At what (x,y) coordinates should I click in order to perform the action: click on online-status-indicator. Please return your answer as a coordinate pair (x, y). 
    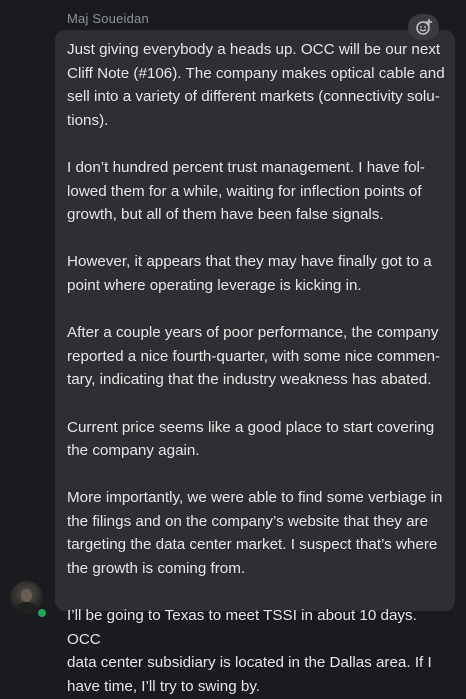
    Looking at the image, I should click on (42, 613).